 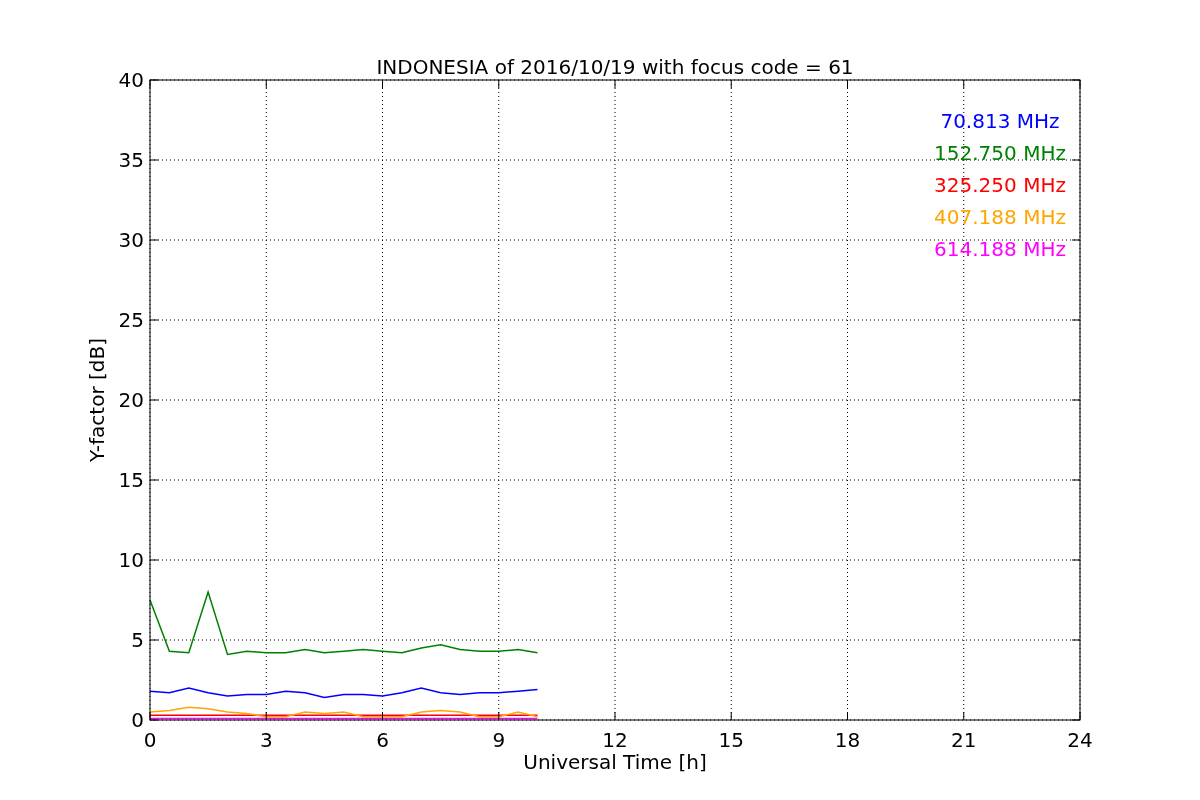 What do you see at coordinates (150, 740) in the screenshot?
I see `x-tick-label: 0` at bounding box center [150, 740].